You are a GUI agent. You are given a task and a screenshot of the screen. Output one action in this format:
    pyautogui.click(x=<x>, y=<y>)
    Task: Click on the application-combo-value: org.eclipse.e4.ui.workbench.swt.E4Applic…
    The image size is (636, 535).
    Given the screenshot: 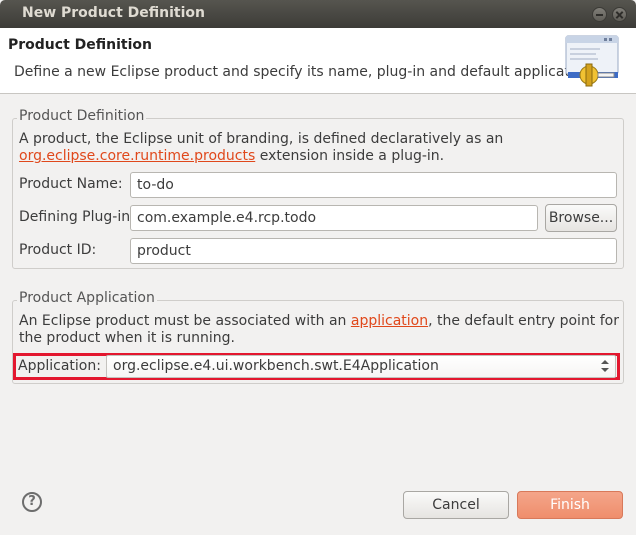 What is the action you would take?
    pyautogui.click(x=276, y=366)
    